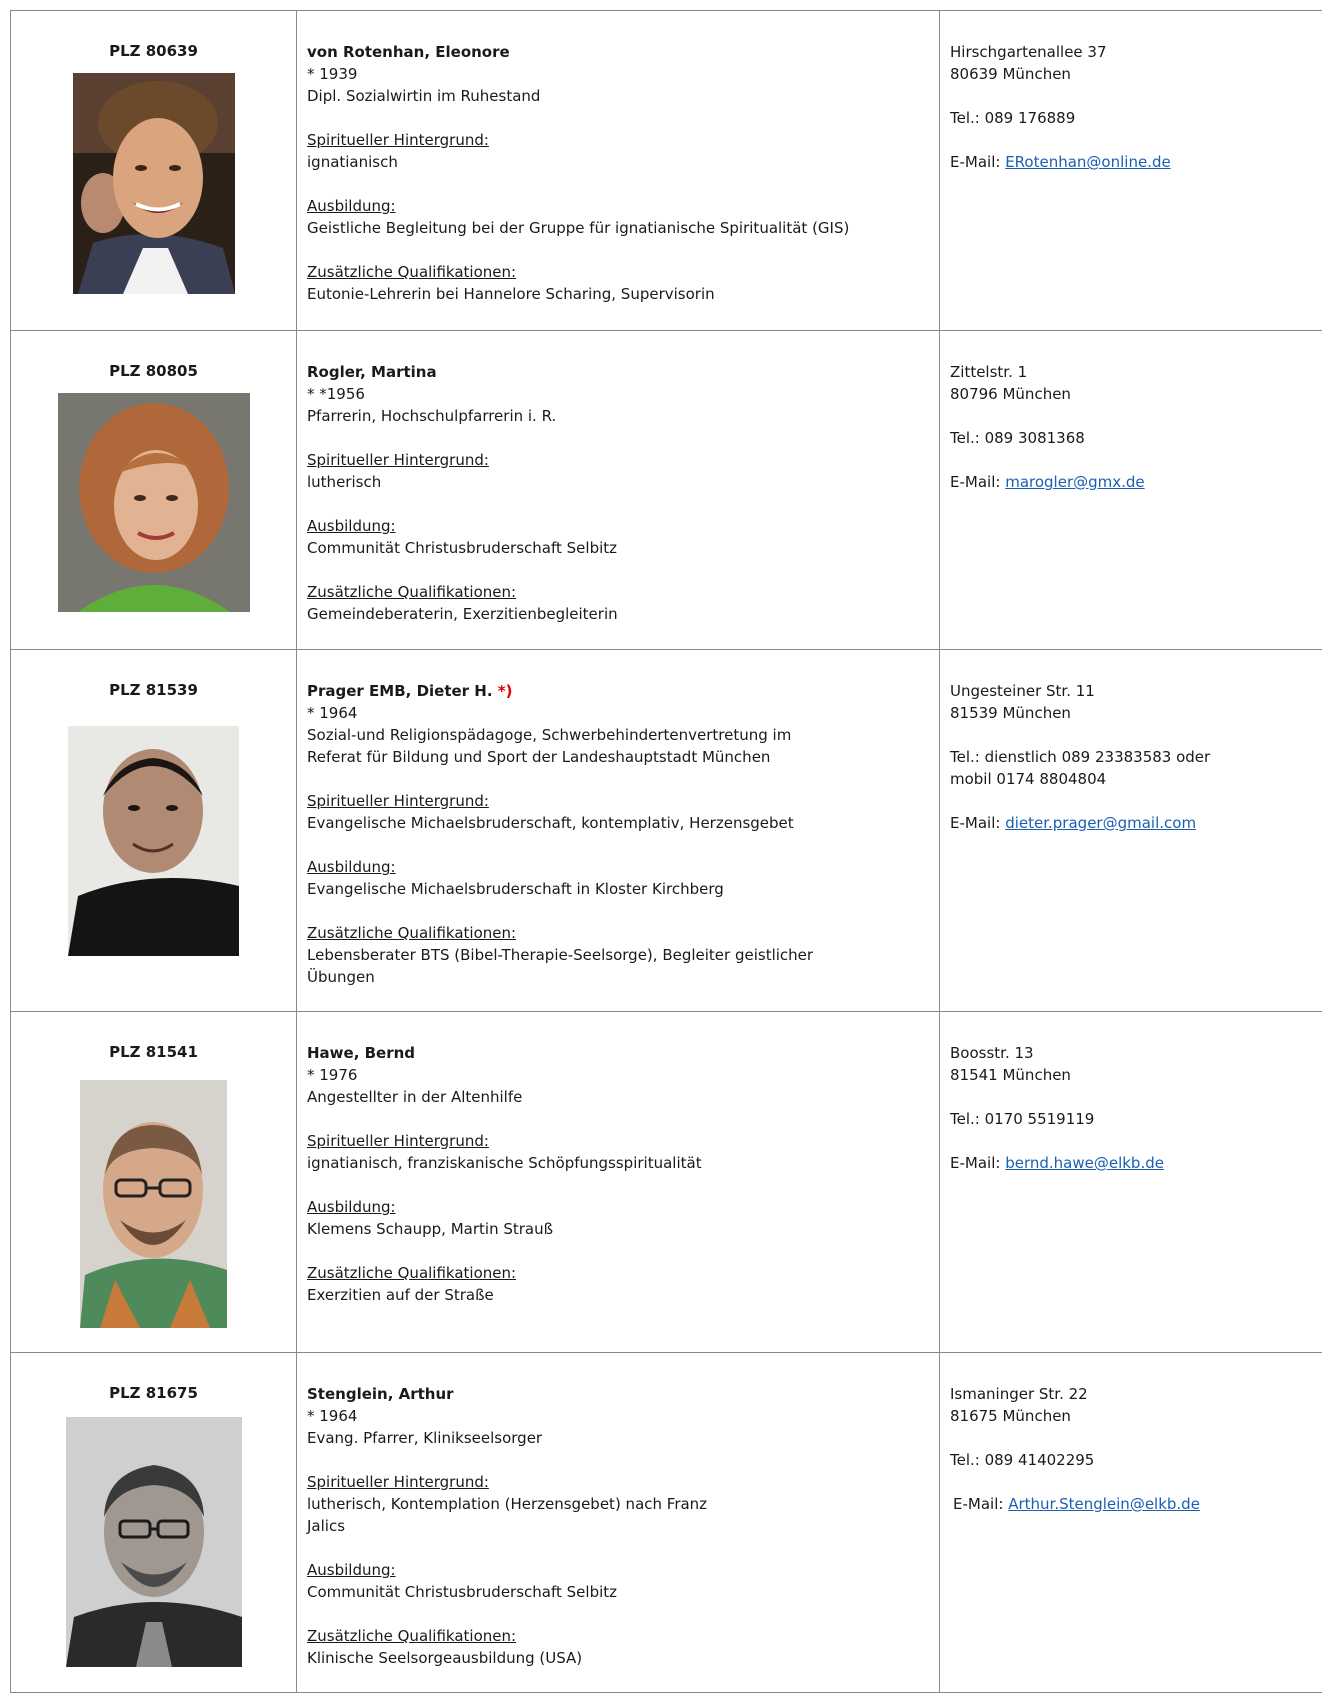  What do you see at coordinates (154, 490) in the screenshot?
I see `photo-cell: PLZ 80805` at bounding box center [154, 490].